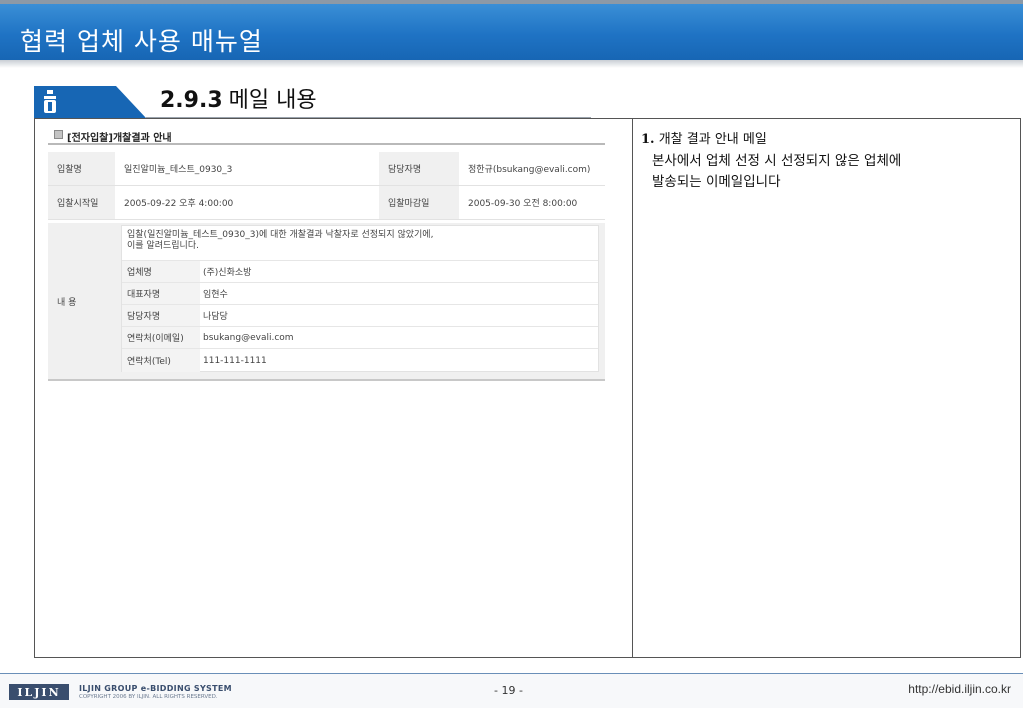 This screenshot has height=708, width=1023. I want to click on detail-row: 대표자명 임현수, so click(360, 293).